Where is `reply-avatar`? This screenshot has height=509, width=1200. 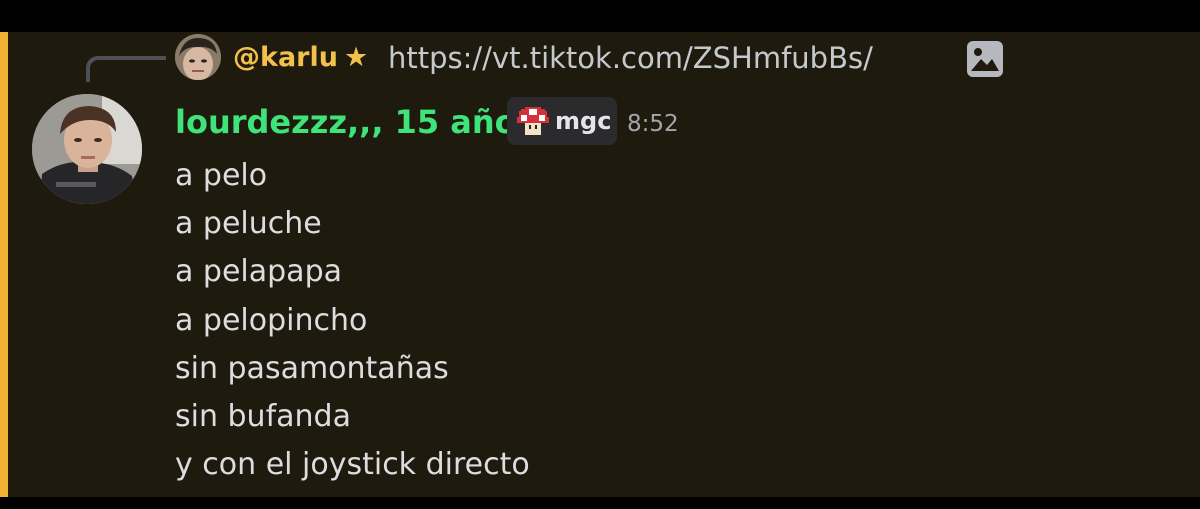
reply-avatar is located at coordinates (198, 57).